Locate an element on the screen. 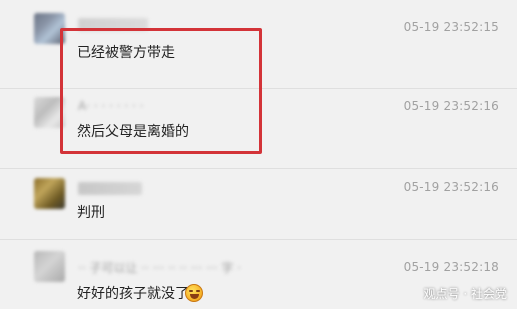  timestamp: 05-19 23:52:18 is located at coordinates (451, 267).